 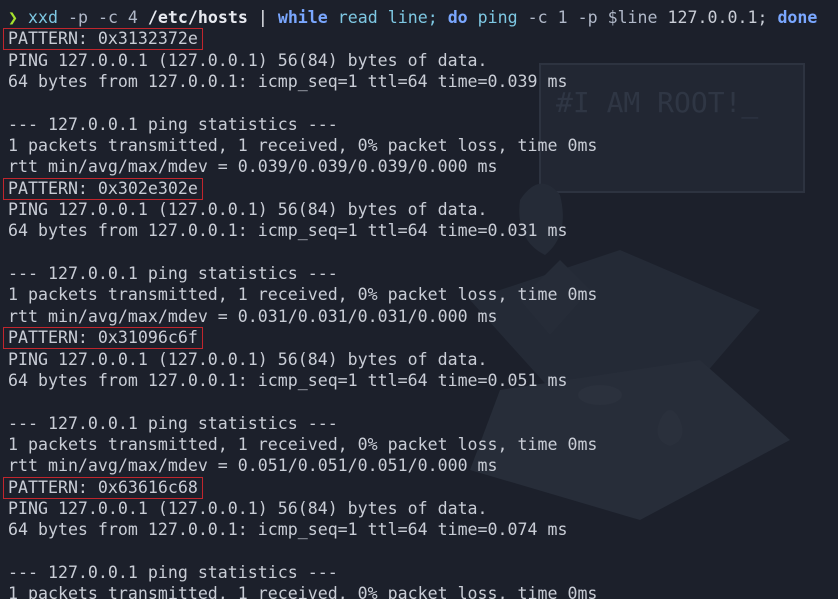 I want to click on keyword-do: do, so click(x=457, y=17).